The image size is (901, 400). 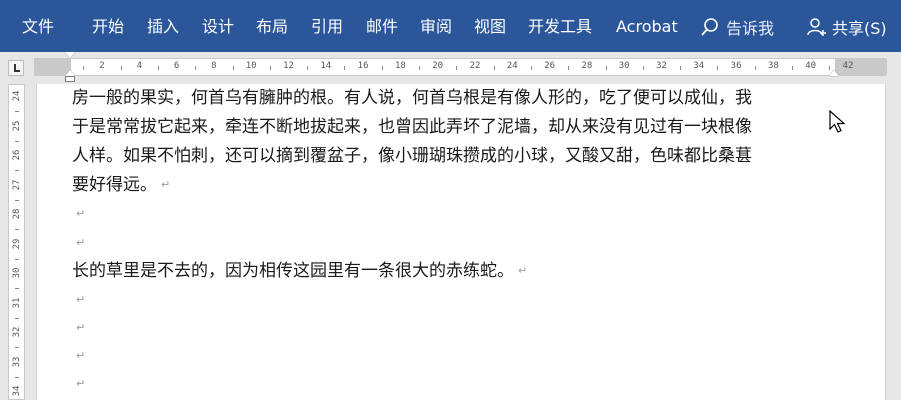 What do you see at coordinates (859, 28) in the screenshot?
I see `share-label: 共享(S)` at bounding box center [859, 28].